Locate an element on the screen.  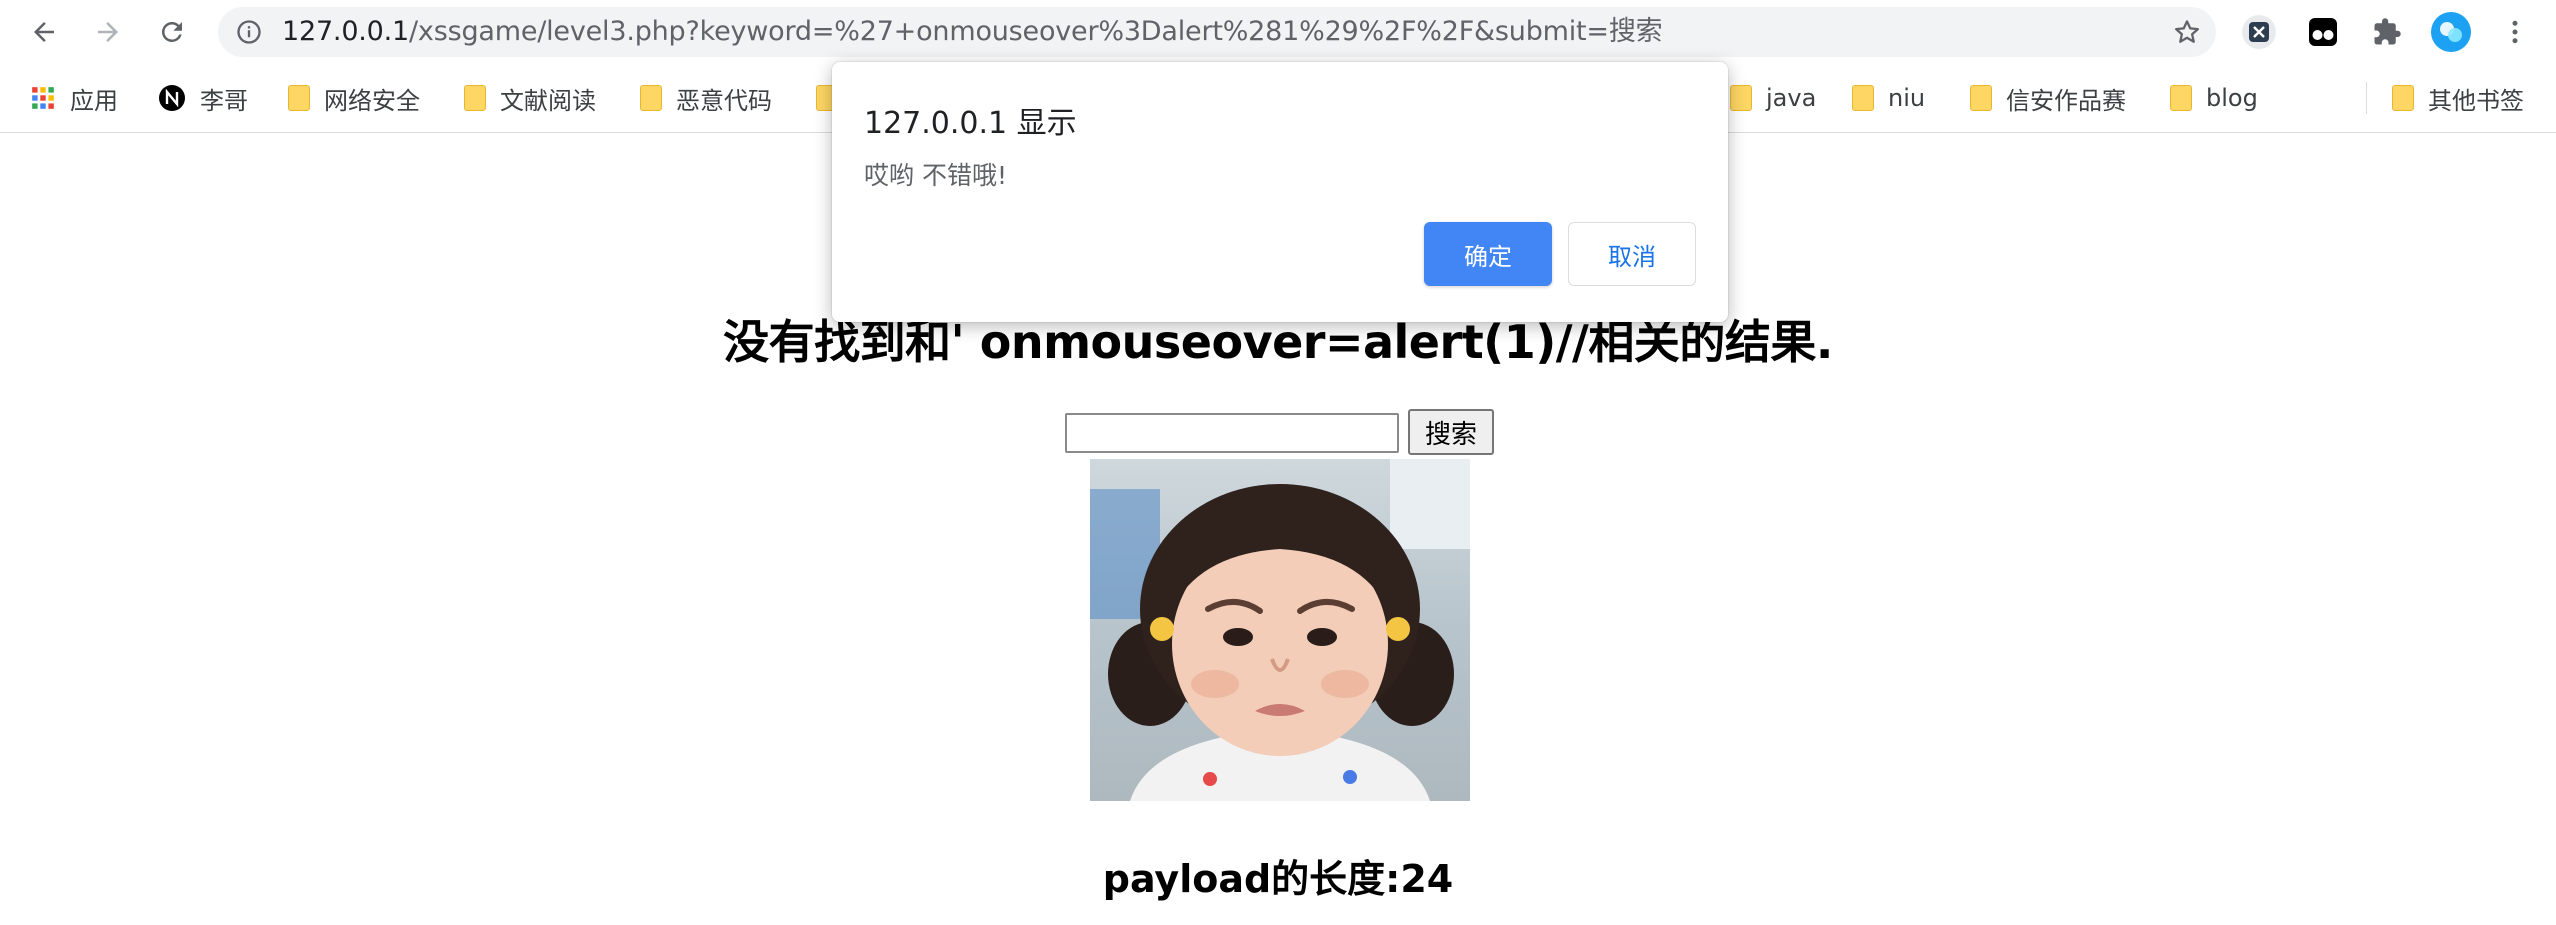
info-icon is located at coordinates (249, 32).